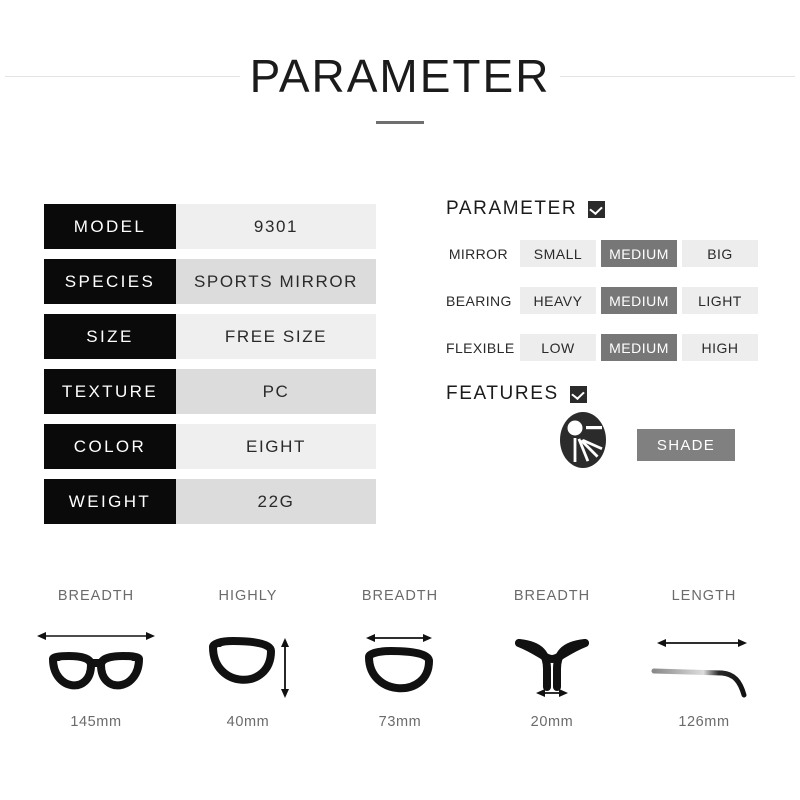  I want to click on option-chip-heavy: HEAVY, so click(558, 300).